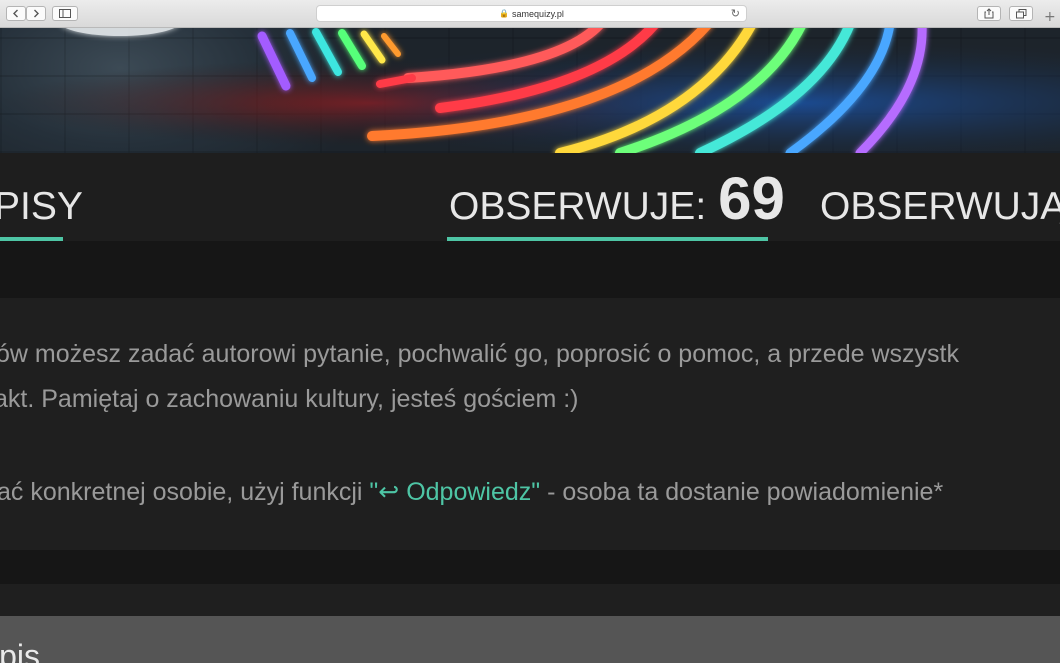 This screenshot has height=663, width=1060. Describe the element at coordinates (530, 639) in the screenshot. I see `new-post-header: wpis` at that location.